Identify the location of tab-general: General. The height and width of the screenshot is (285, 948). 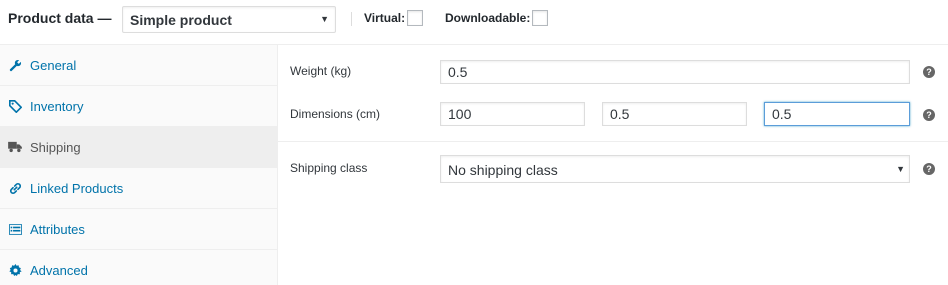
(138, 65).